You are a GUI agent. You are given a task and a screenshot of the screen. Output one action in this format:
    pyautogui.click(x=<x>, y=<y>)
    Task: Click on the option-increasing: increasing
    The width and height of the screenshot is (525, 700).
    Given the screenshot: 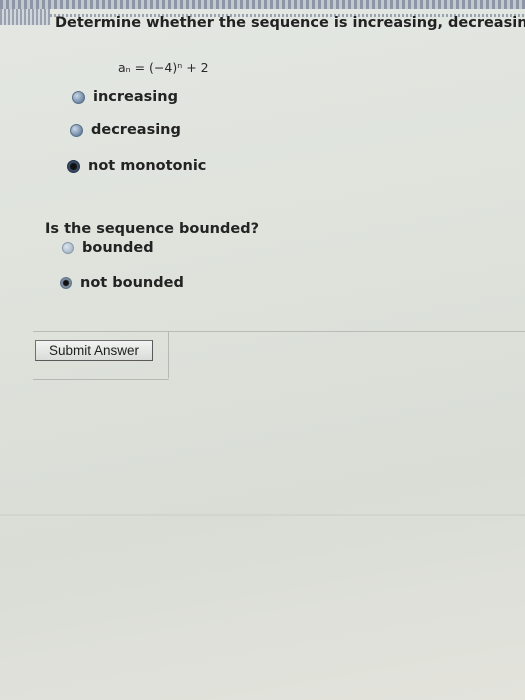 What is the action you would take?
    pyautogui.click(x=125, y=97)
    